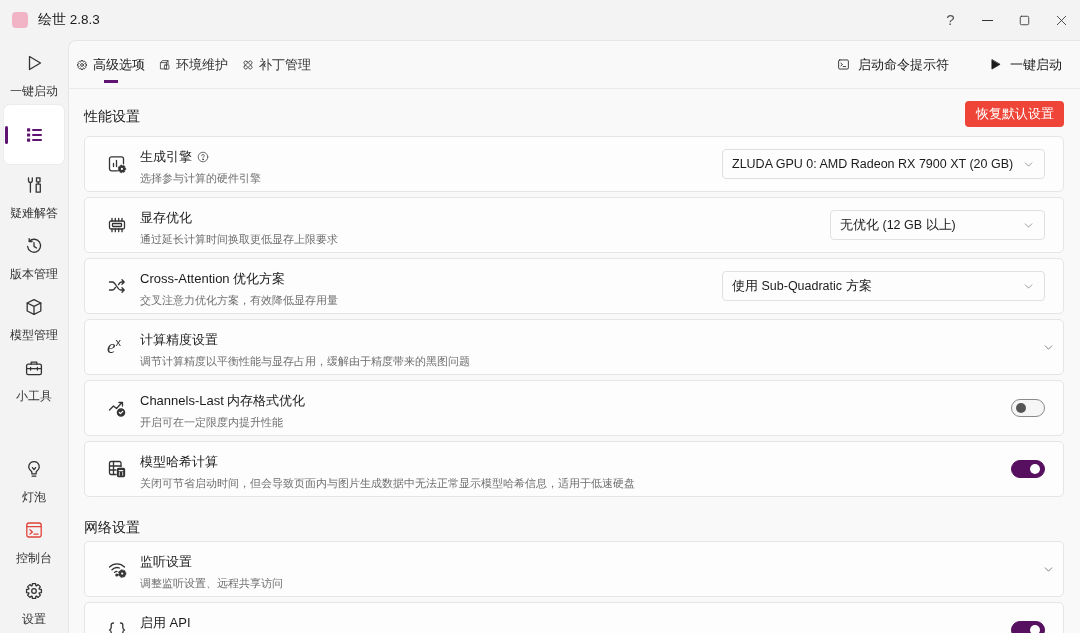 Image resolution: width=1080 pixels, height=633 pixels. I want to click on setting-description: 开启可在一定限度内提升性能, so click(211, 422).